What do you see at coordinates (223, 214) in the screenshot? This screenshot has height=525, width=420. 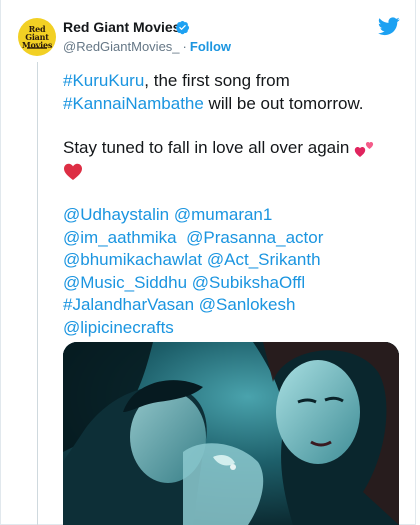 I see `mention-link: @mumaran1` at bounding box center [223, 214].